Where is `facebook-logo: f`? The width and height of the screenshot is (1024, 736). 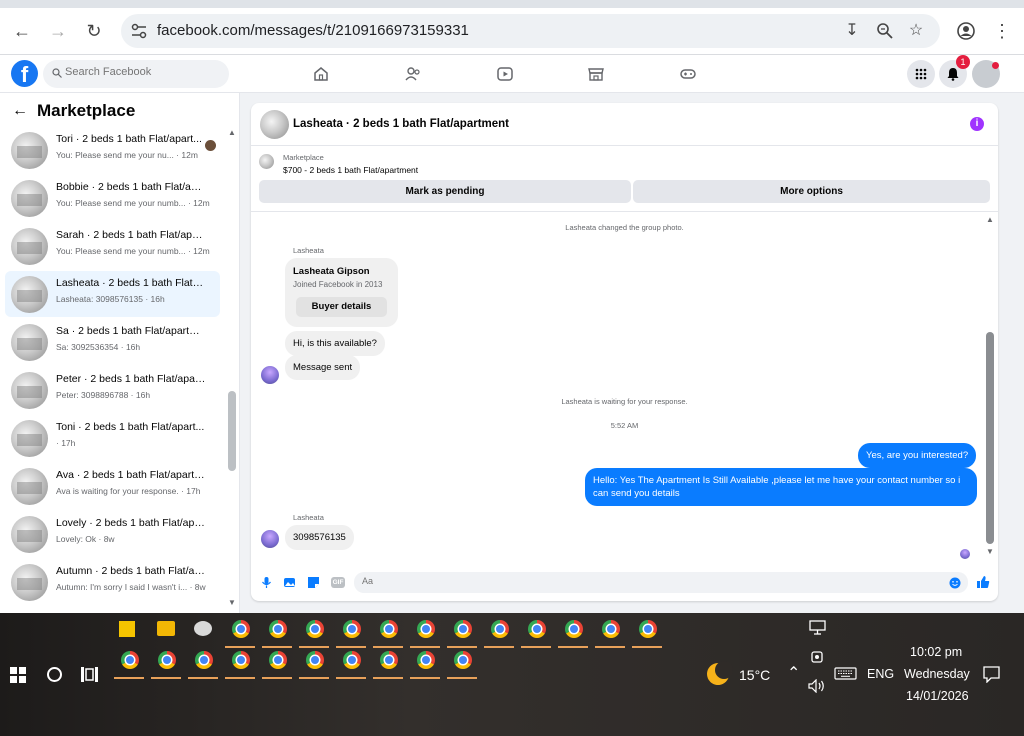
facebook-logo: f is located at coordinates (24, 73).